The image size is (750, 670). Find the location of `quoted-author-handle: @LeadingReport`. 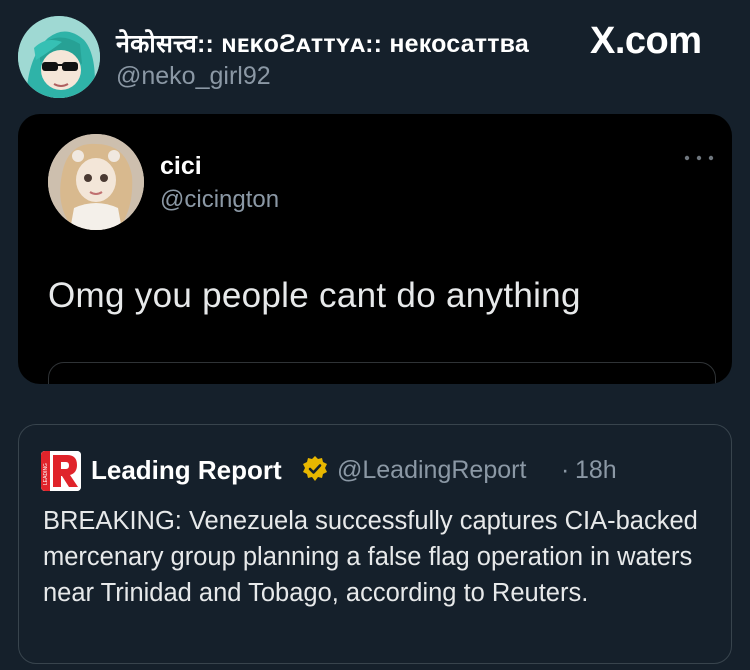

quoted-author-handle: @LeadingReport is located at coordinates (431, 470).